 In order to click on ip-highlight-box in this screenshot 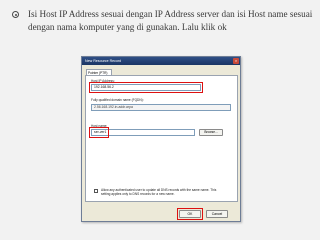, I will do `click(146, 87)`.